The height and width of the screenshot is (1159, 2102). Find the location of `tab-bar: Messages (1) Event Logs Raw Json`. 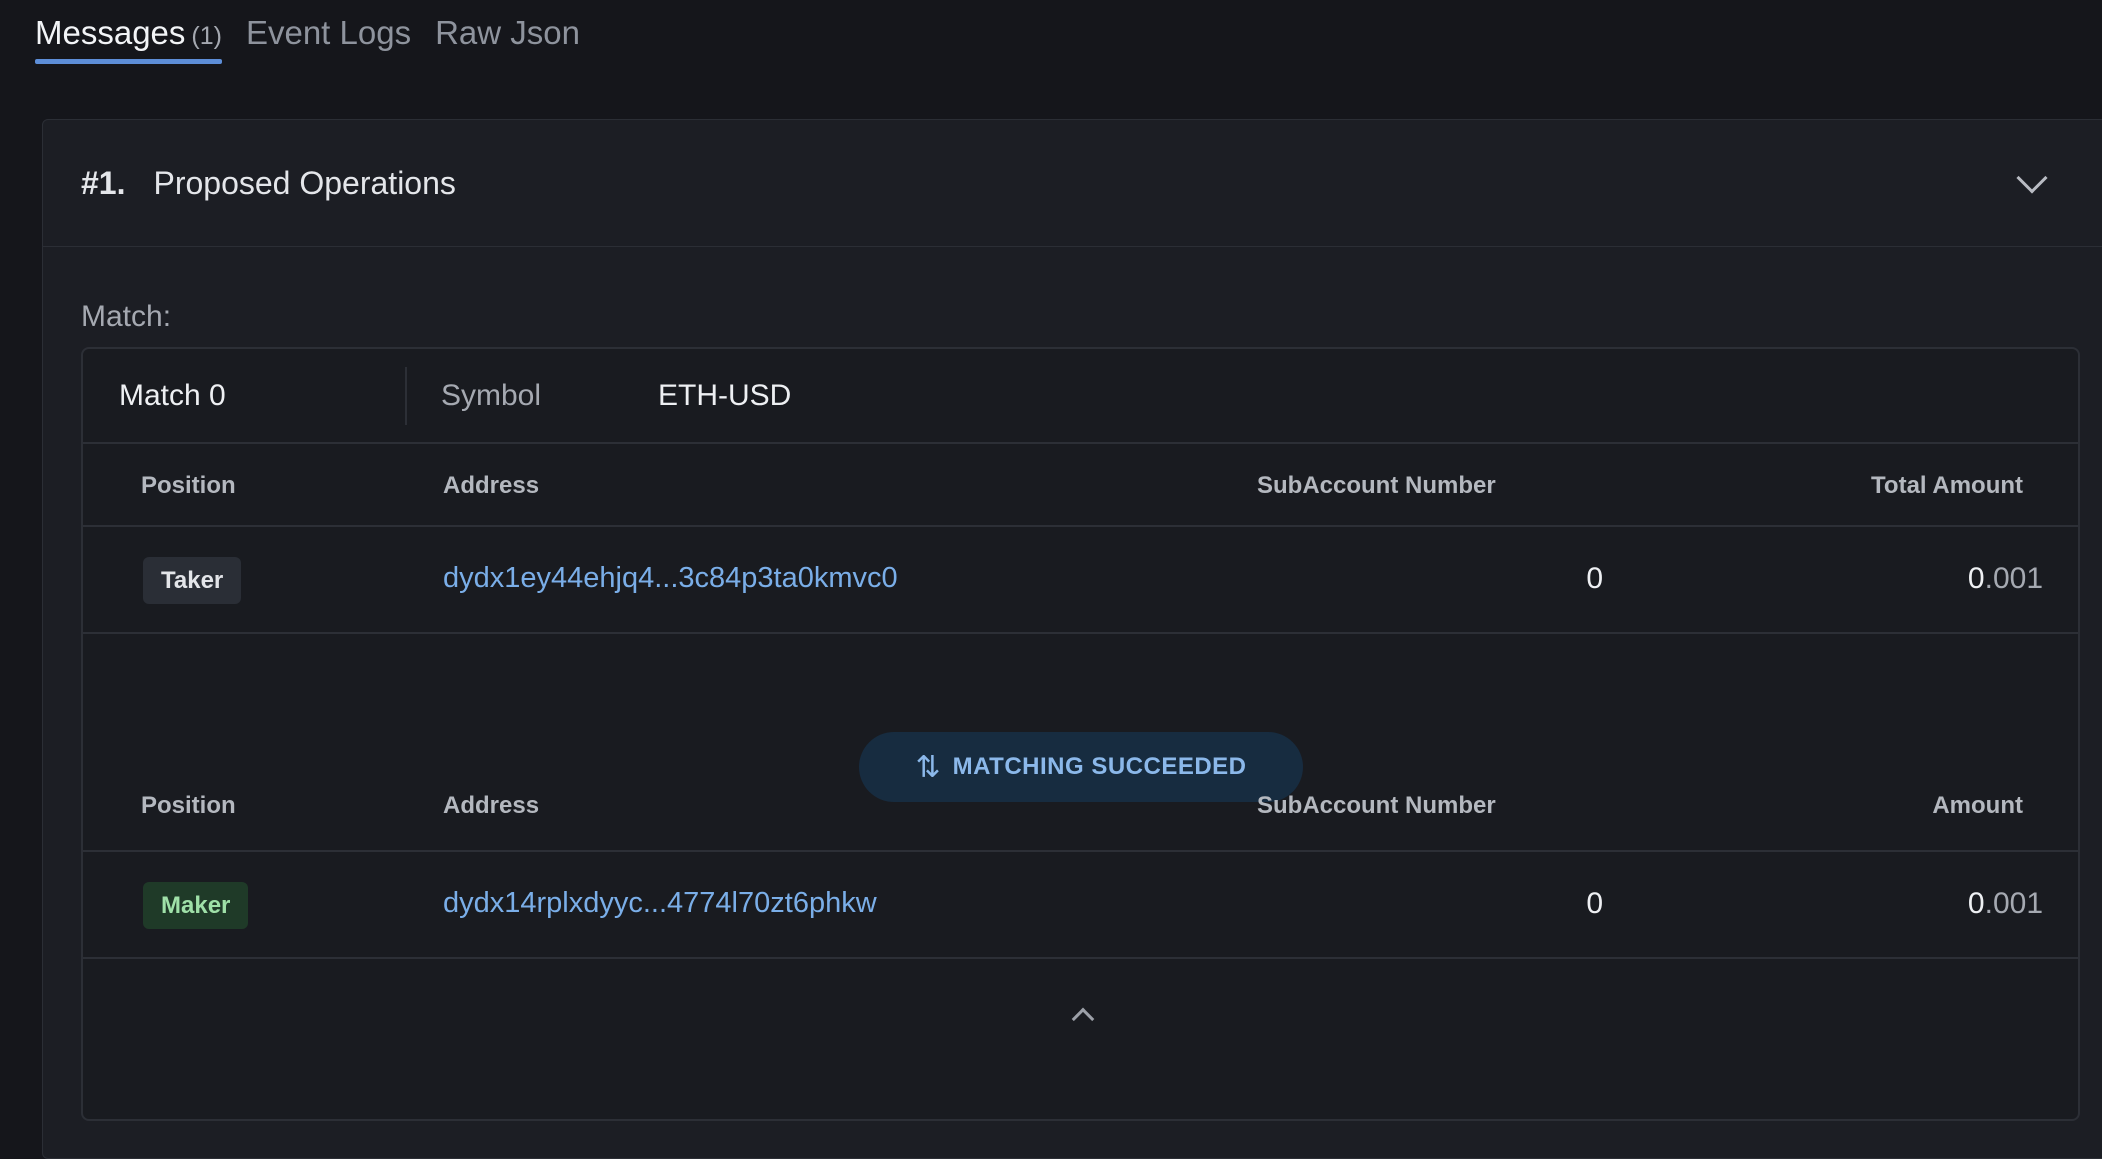

tab-bar: Messages (1) Event Logs Raw Json is located at coordinates (319, 33).